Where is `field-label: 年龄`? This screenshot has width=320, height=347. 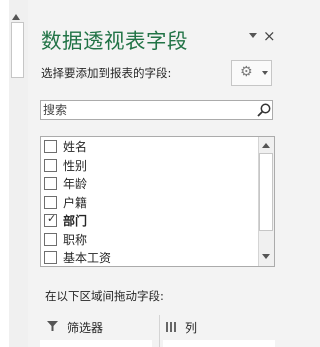 field-label: 年龄 is located at coordinates (75, 184).